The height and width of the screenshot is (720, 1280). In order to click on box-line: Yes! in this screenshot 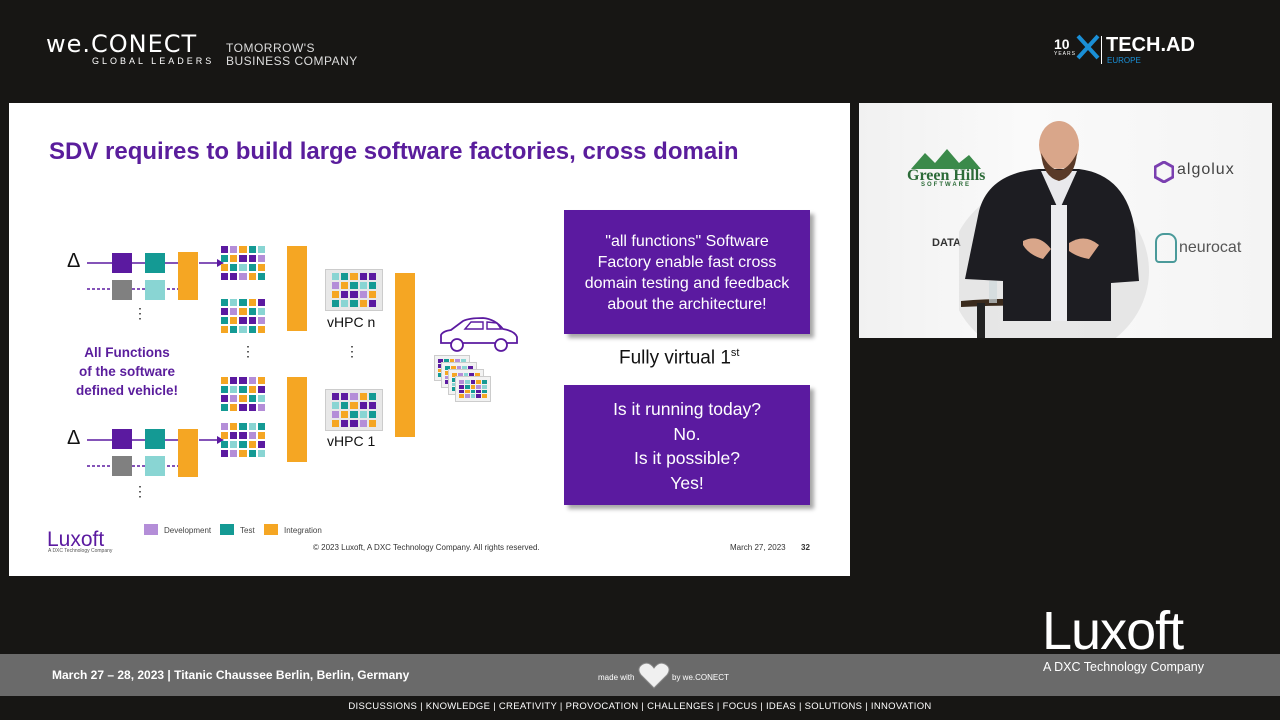, I will do `click(687, 482)`.